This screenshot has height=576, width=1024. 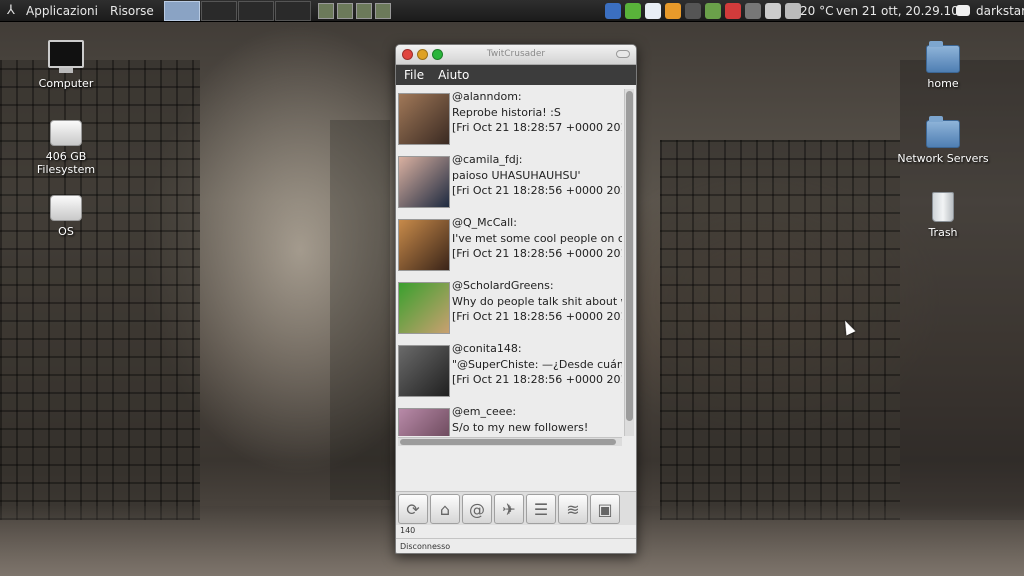 What do you see at coordinates (132, 11) in the screenshot?
I see `places-menu: Risorse` at bounding box center [132, 11].